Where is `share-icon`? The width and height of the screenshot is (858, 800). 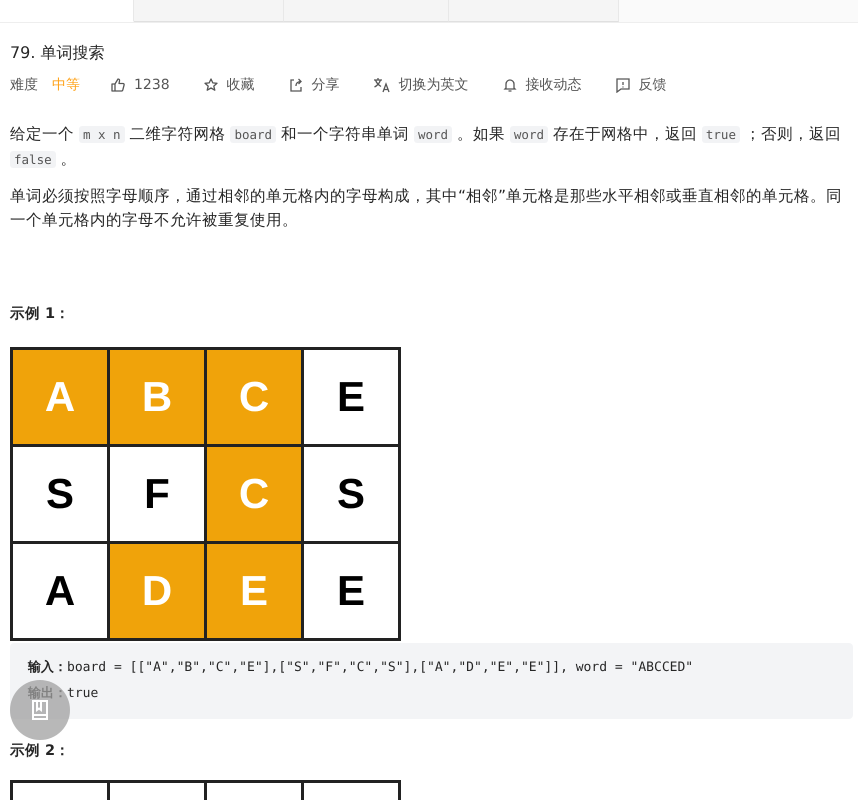
share-icon is located at coordinates (296, 85).